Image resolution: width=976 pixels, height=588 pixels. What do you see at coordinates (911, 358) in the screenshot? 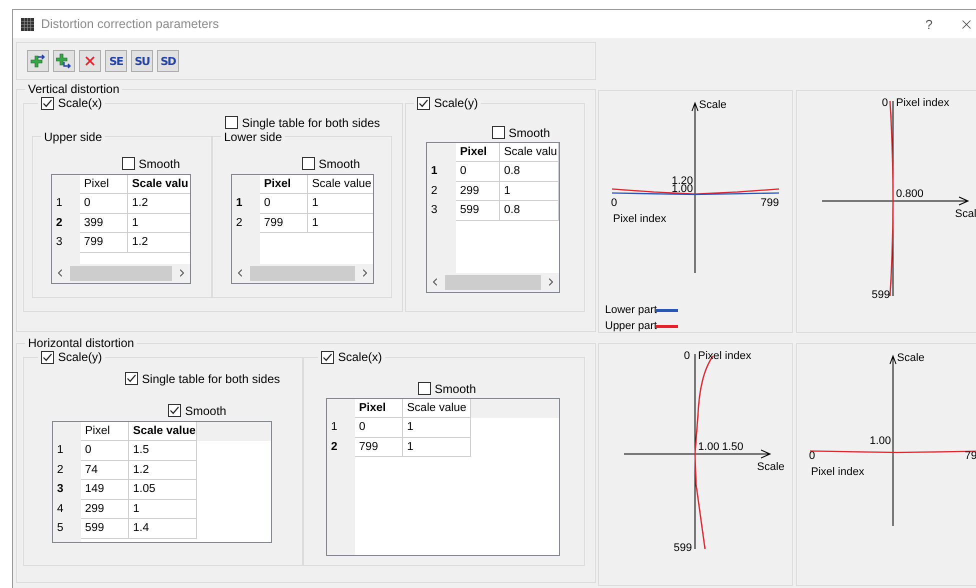
I see `axis-title: Scale` at bounding box center [911, 358].